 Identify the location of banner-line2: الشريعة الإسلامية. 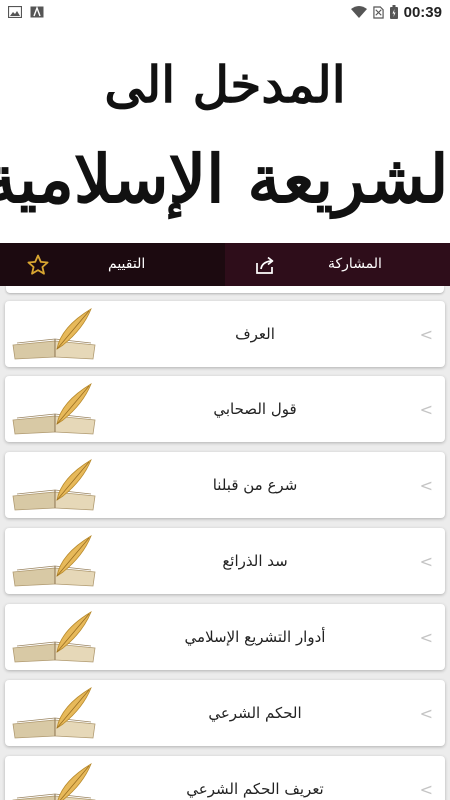
(225, 180).